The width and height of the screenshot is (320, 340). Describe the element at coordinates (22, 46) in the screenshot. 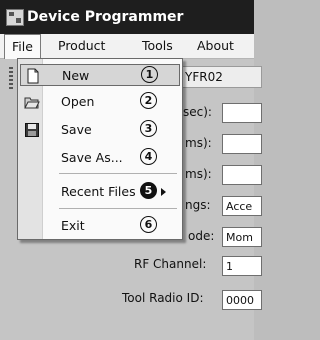

I see `menu-file: File` at that location.